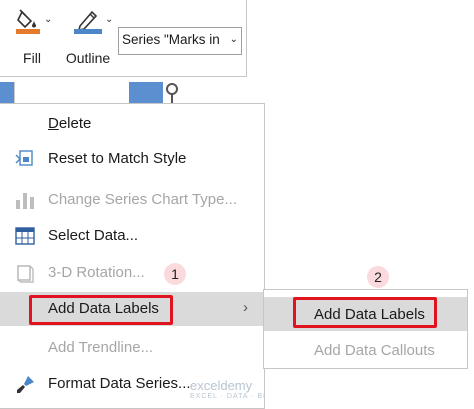  What do you see at coordinates (32, 58) in the screenshot?
I see `fill-label: Fill` at bounding box center [32, 58].